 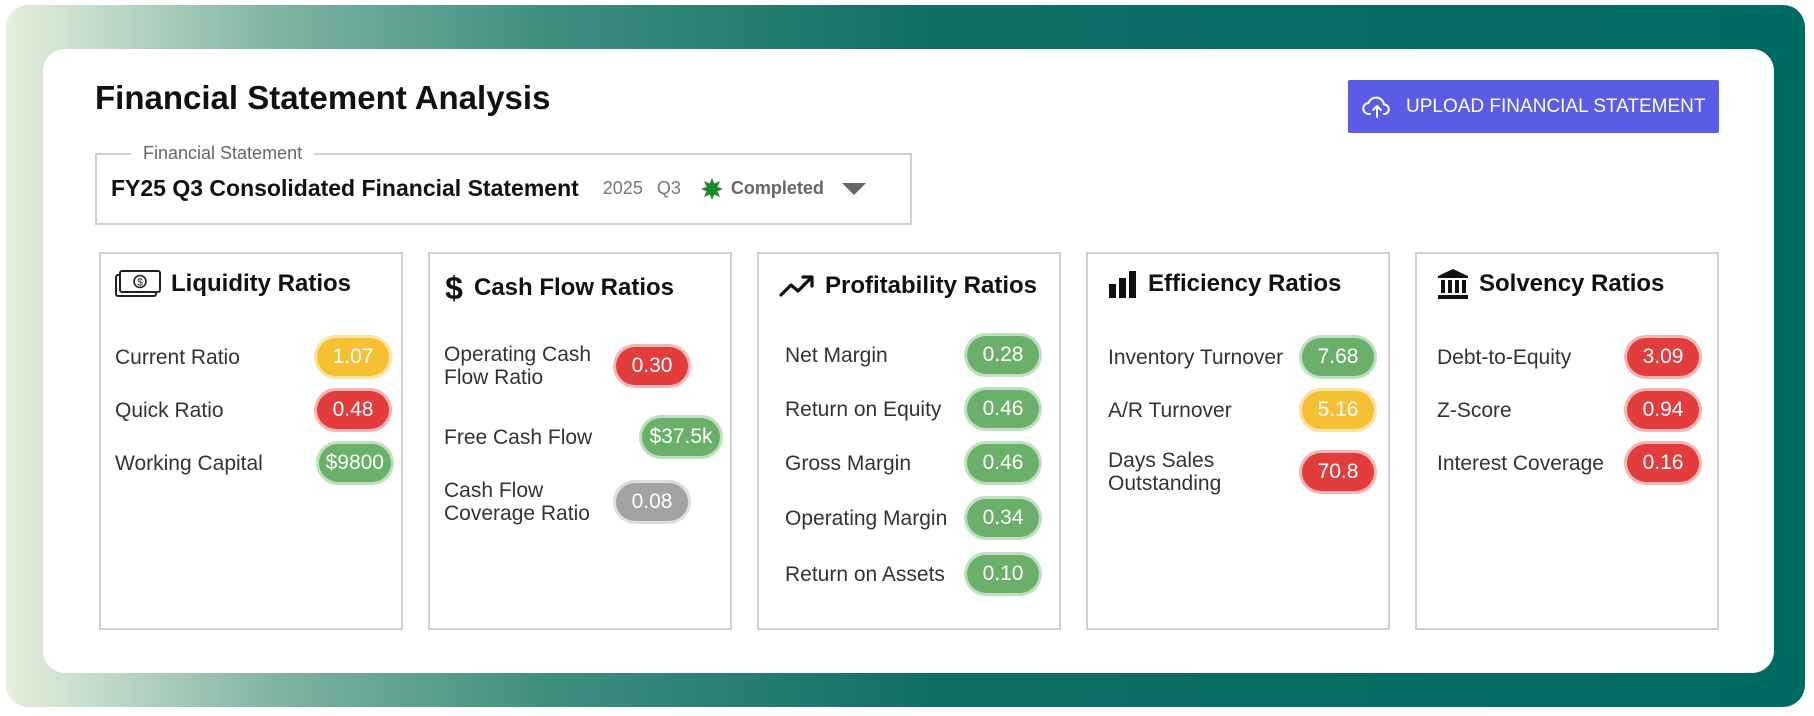 I want to click on statement-quarter: Q3, so click(x=668, y=188).